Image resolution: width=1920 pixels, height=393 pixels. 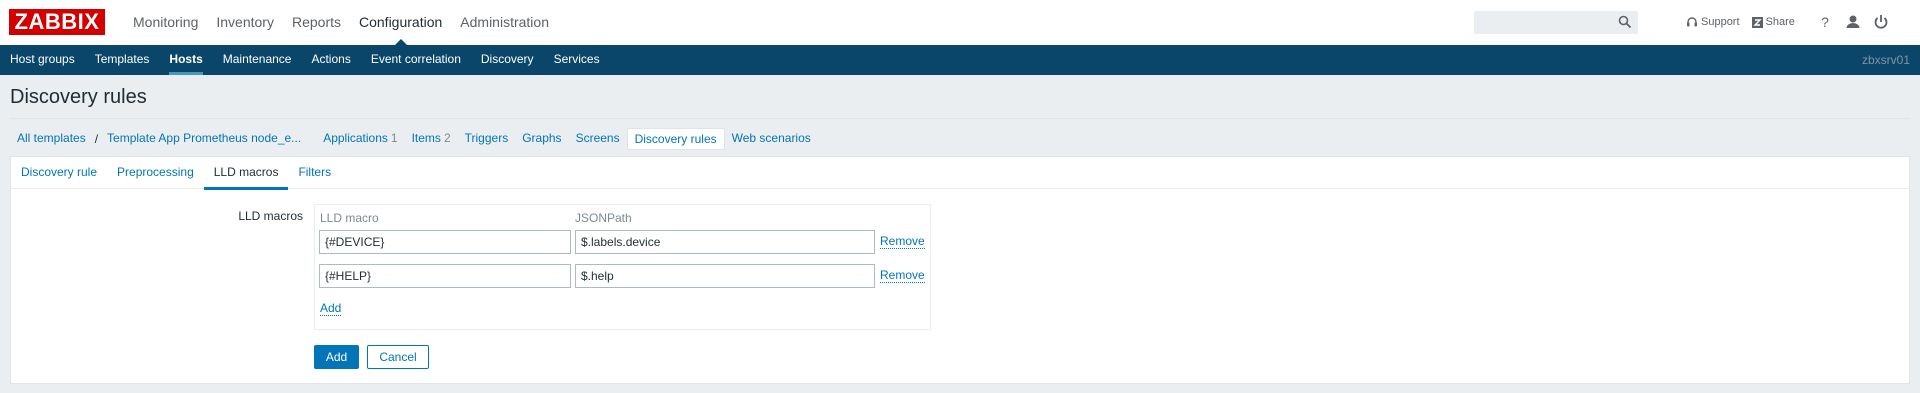 I want to click on lld-macro-column-header: LLD macro, so click(x=349, y=218).